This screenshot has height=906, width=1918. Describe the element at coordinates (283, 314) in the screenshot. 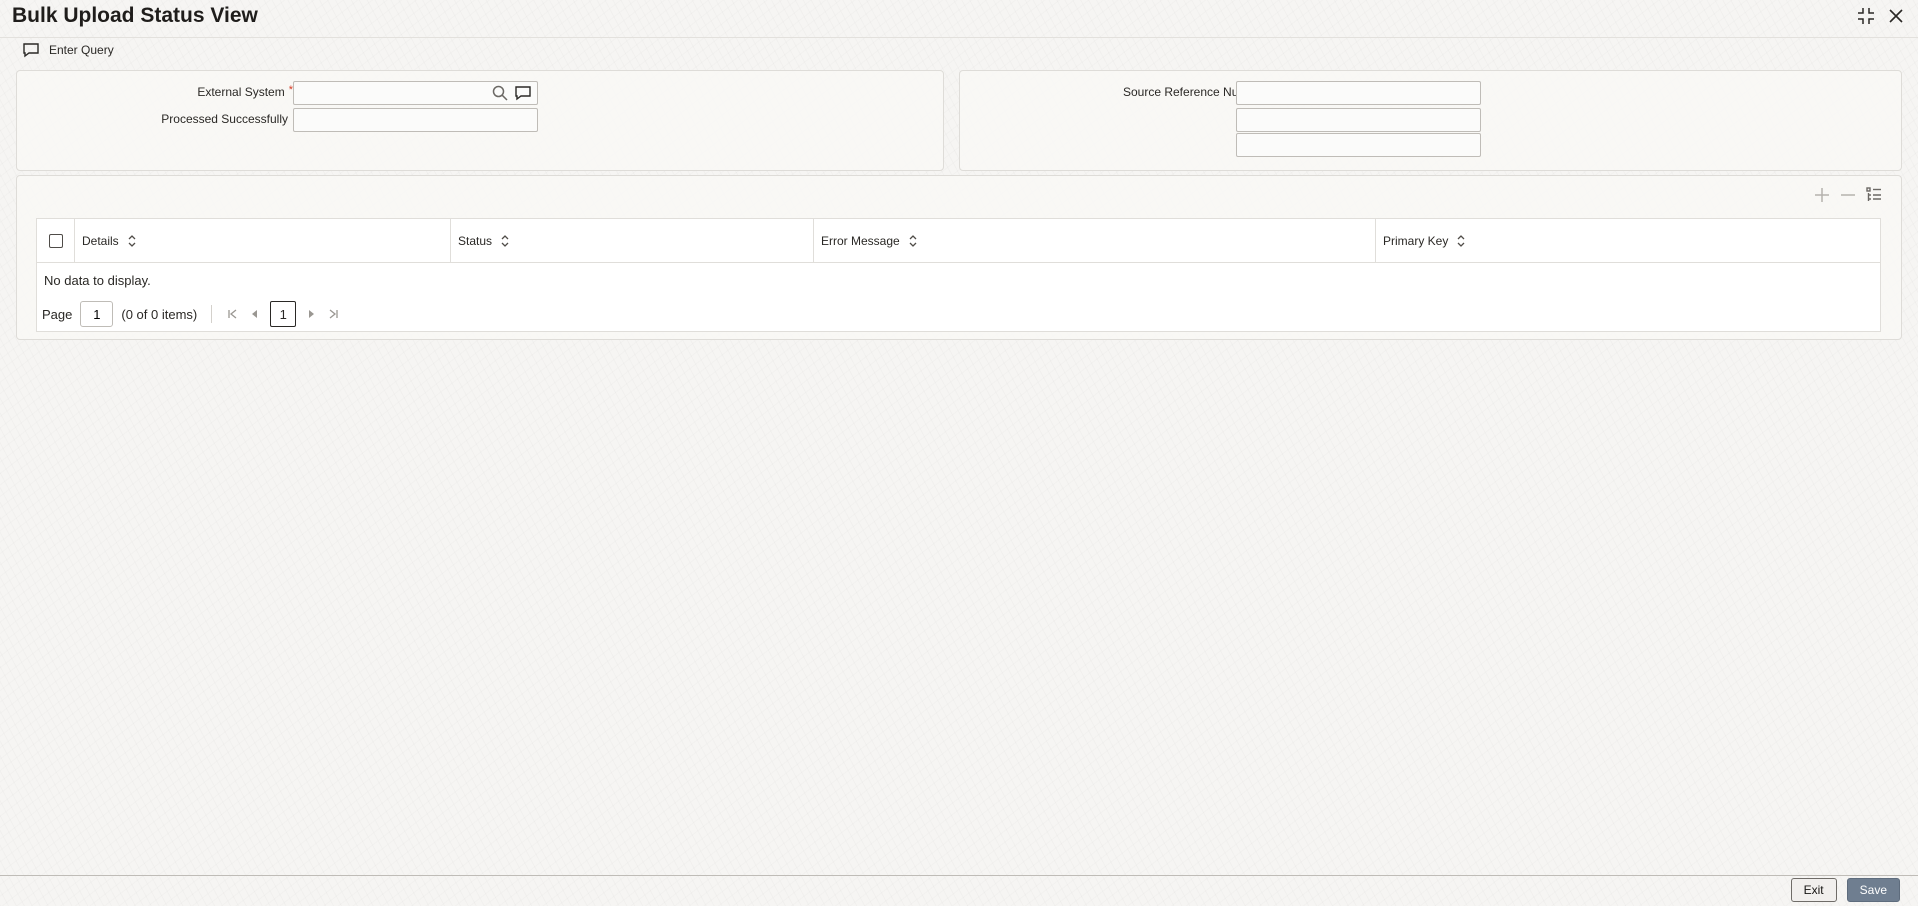

I see `current-page-button: 1` at that location.